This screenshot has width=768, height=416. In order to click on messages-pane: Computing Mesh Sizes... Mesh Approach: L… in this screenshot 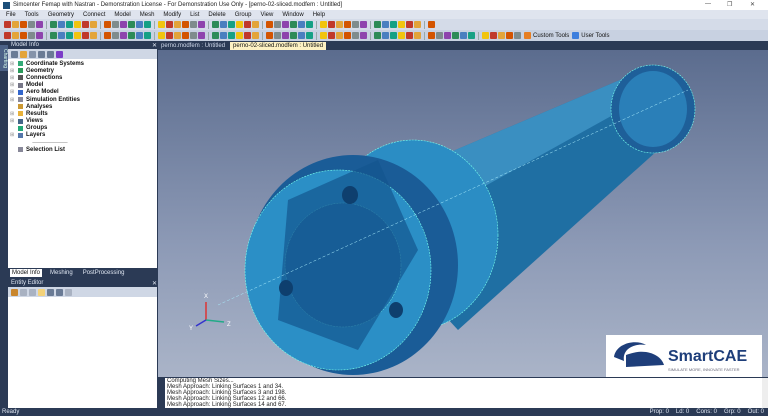, I will do `click(463, 393)`.